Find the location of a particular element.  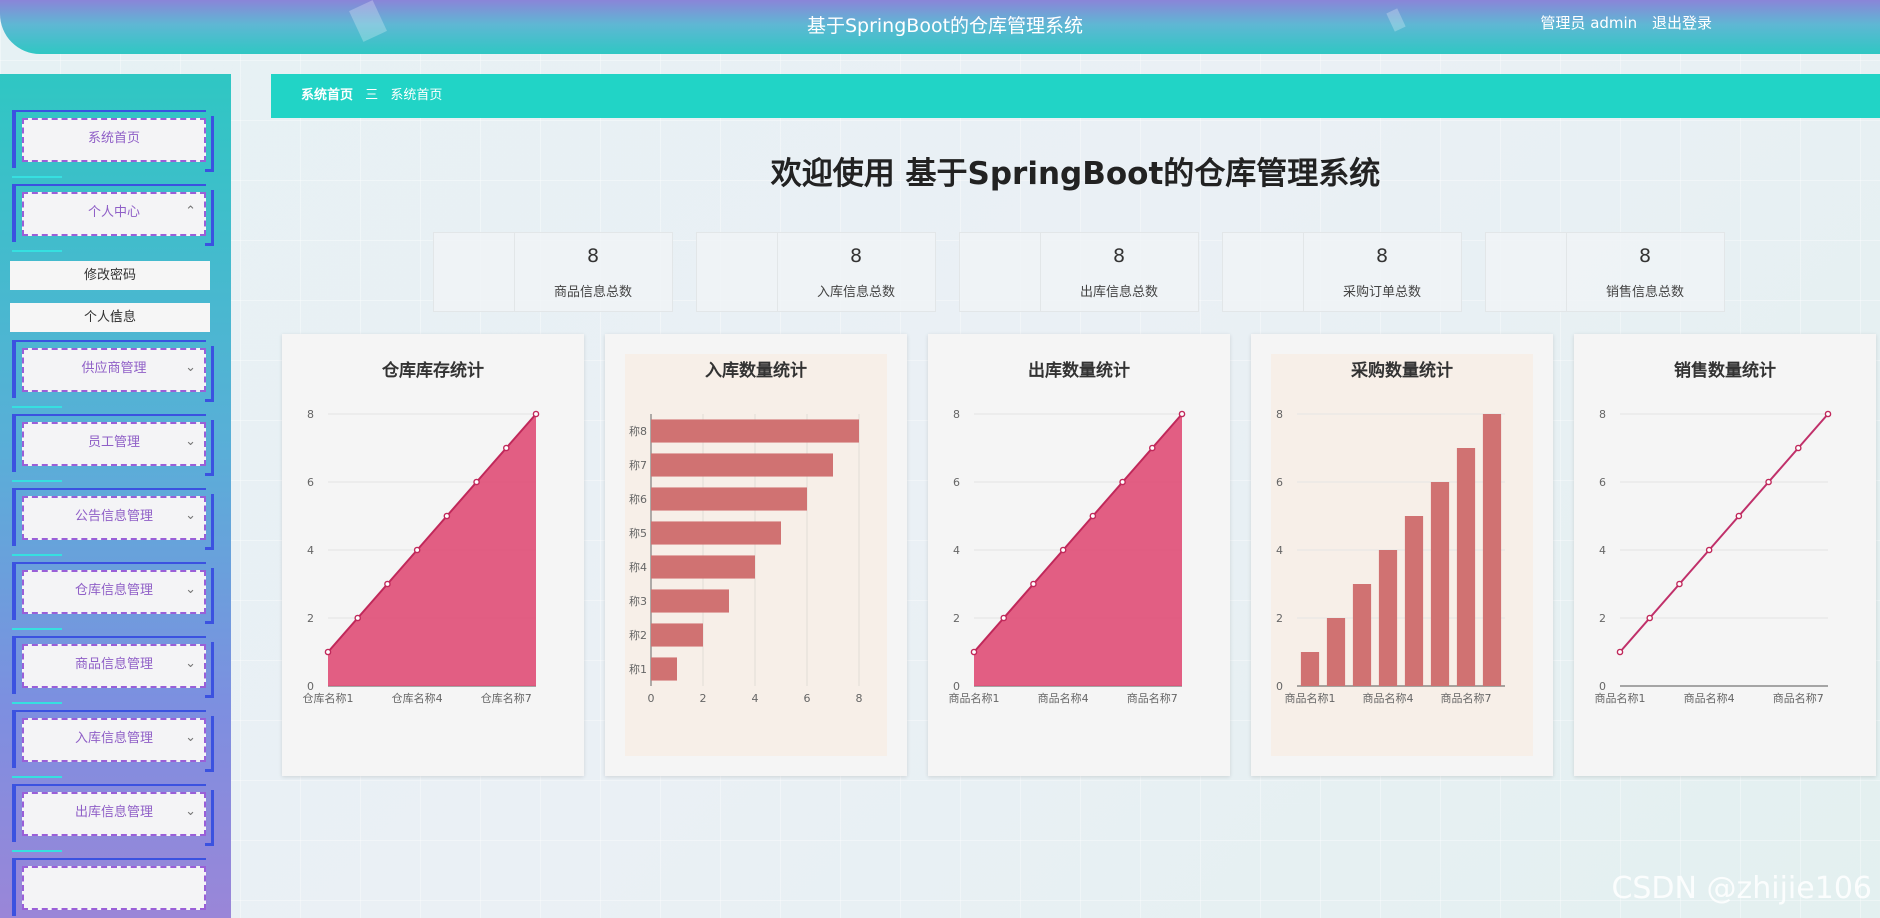

chart-title: 出库数量统计 is located at coordinates (1079, 371).